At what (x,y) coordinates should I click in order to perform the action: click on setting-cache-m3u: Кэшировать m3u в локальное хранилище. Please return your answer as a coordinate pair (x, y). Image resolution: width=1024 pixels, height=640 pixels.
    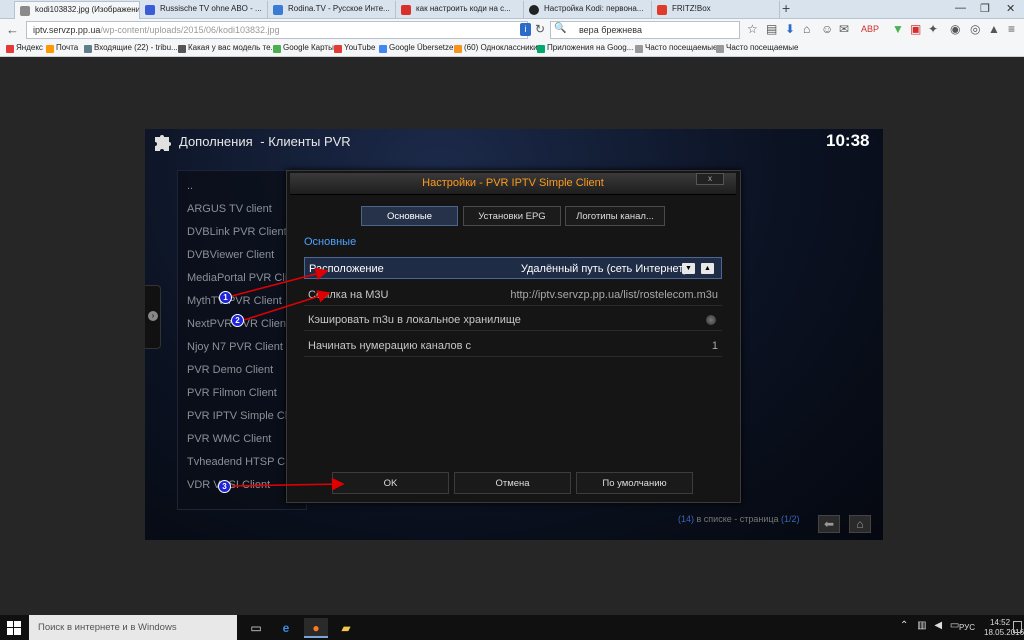
    Looking at the image, I should click on (513, 320).